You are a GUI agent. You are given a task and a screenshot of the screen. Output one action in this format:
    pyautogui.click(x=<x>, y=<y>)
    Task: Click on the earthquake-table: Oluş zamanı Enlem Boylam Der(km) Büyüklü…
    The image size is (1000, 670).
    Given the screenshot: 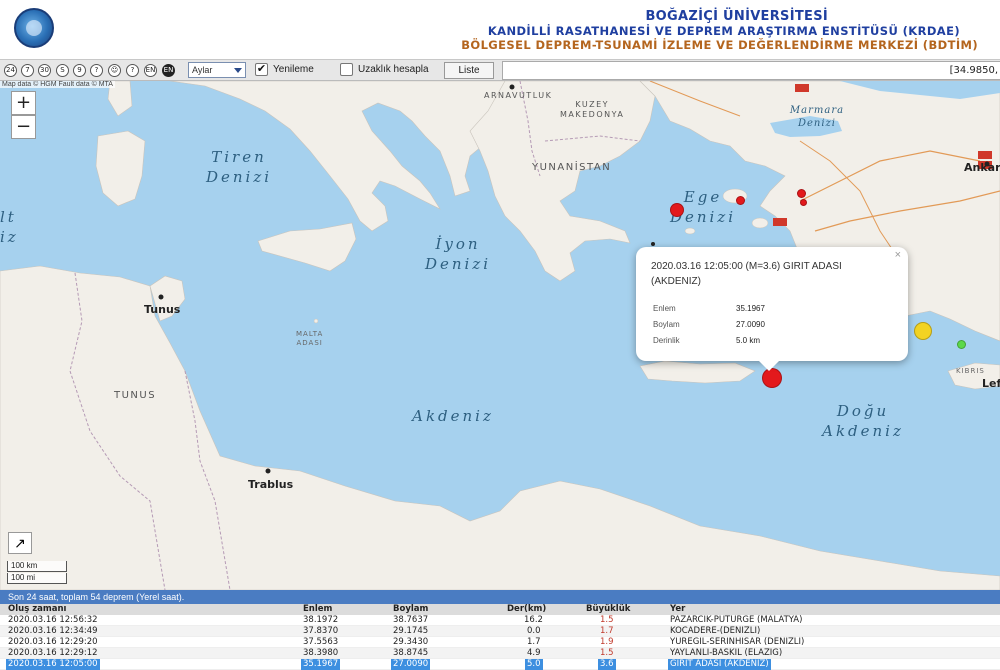 What is the action you would take?
    pyautogui.click(x=500, y=637)
    